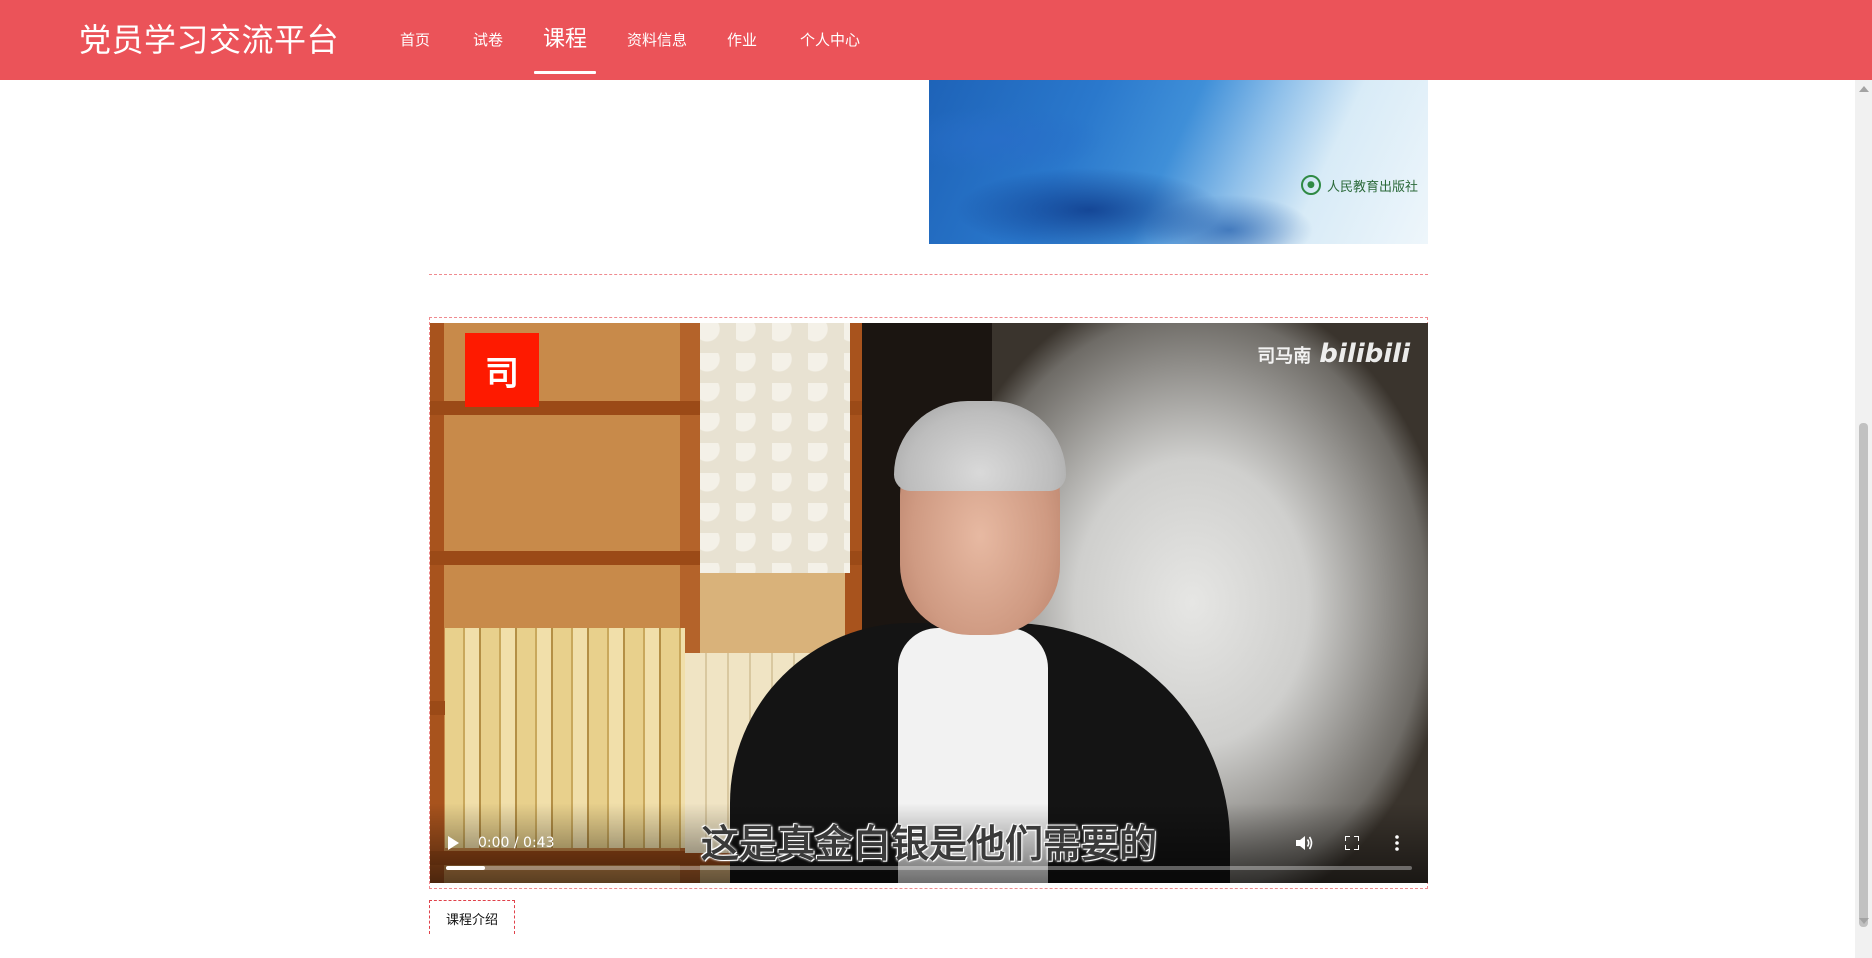  I want to click on nav-materials: 资料信息, so click(657, 40).